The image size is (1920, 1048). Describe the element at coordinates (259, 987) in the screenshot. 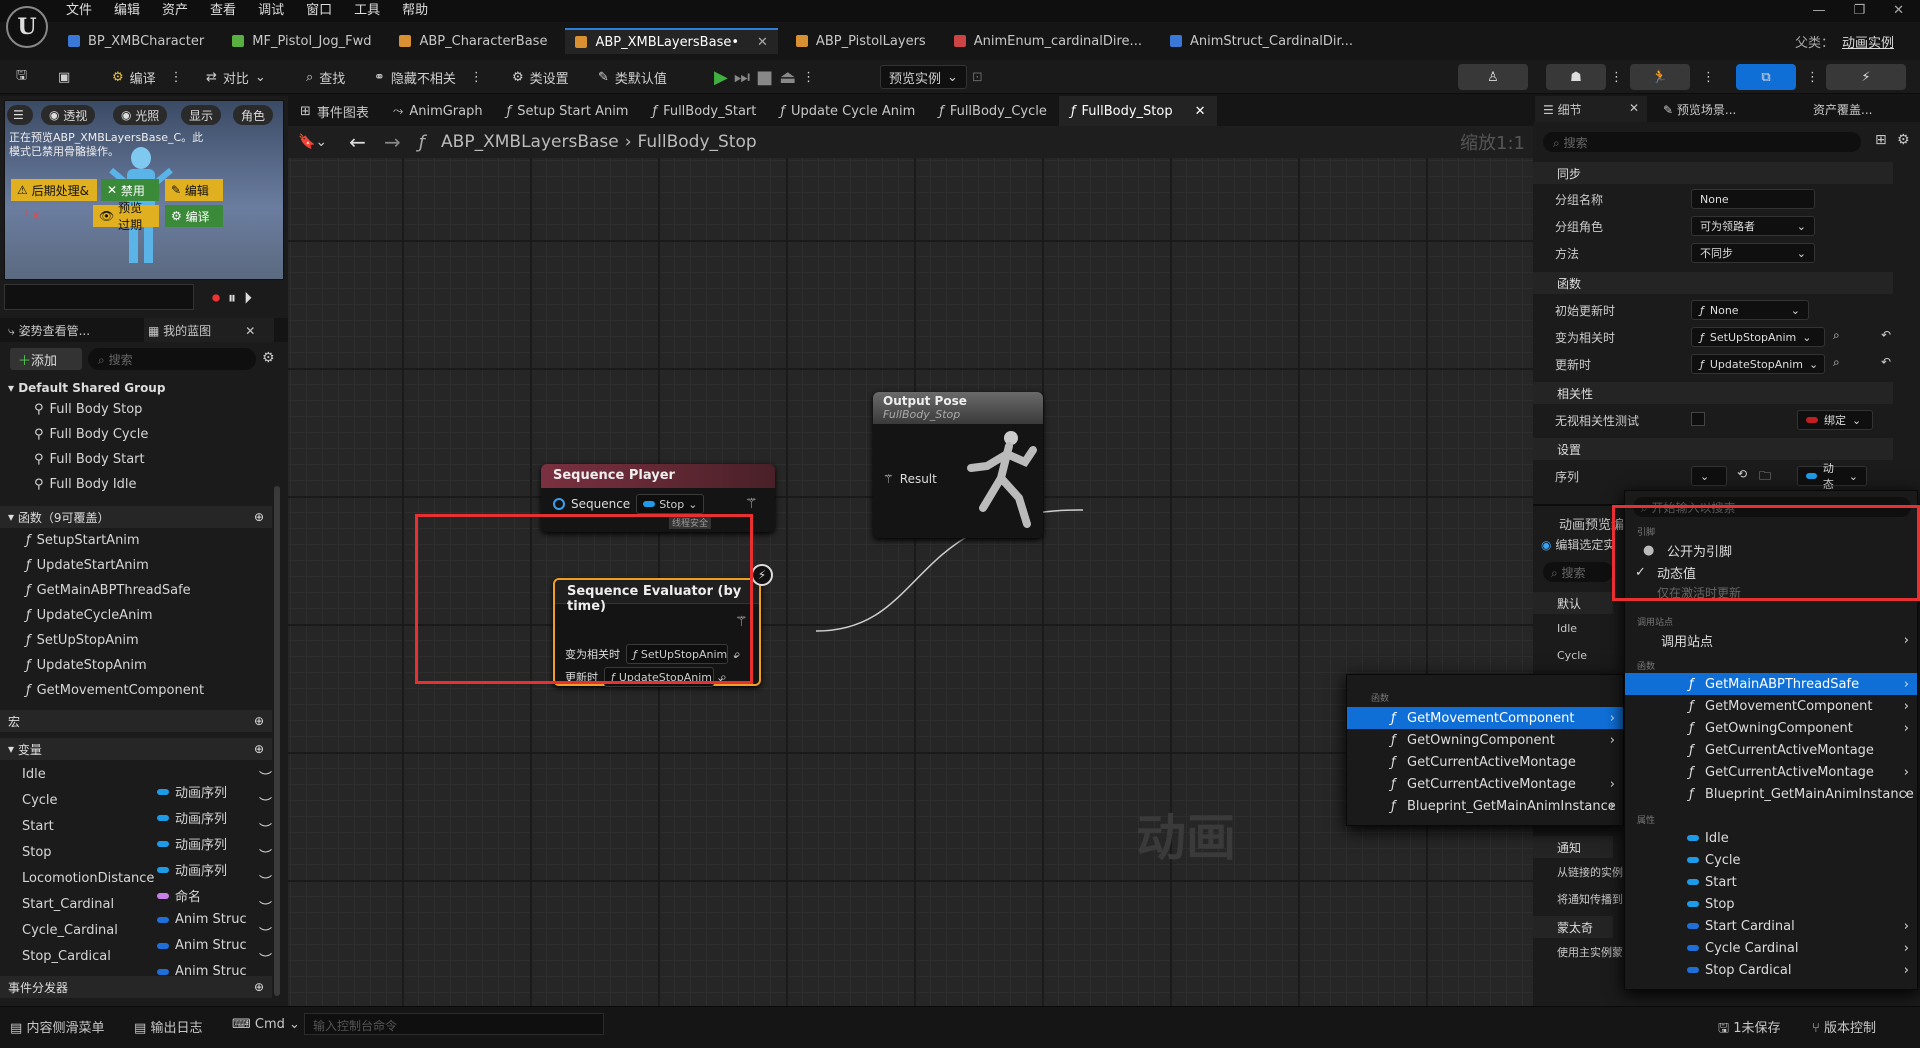

I see `add-dispatcher-icon: ⊕` at that location.